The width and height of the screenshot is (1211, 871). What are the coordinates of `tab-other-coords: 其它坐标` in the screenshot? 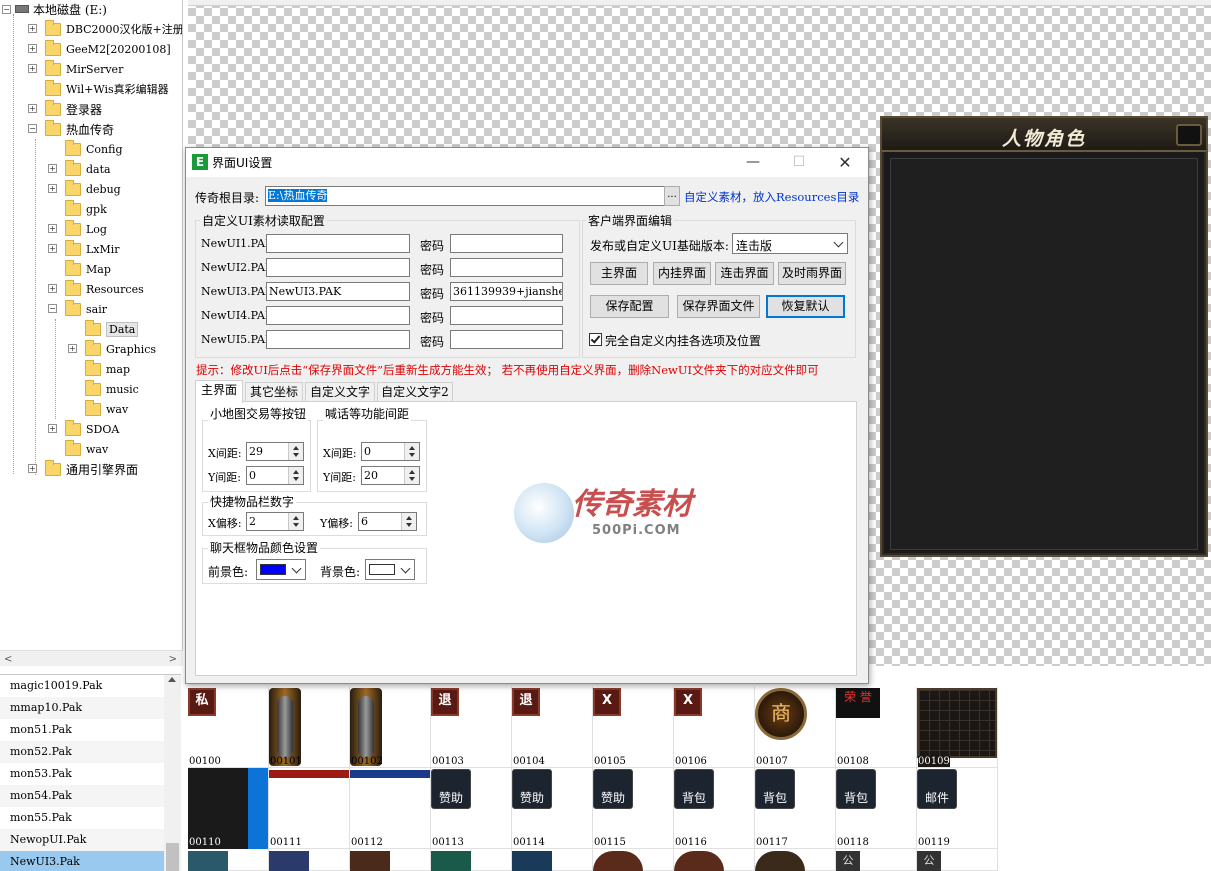 It's located at (274, 392).